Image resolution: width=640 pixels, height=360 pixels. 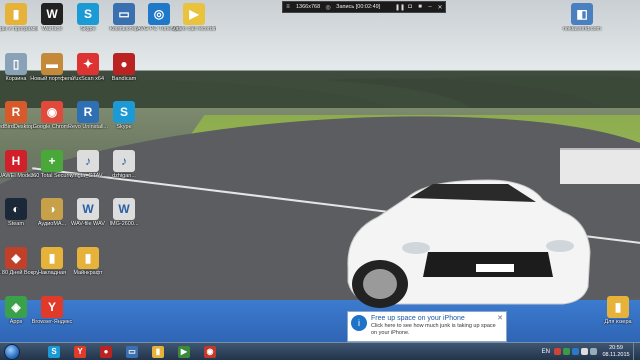 I want to click on show-desktop-button, so click(x=636, y=351).